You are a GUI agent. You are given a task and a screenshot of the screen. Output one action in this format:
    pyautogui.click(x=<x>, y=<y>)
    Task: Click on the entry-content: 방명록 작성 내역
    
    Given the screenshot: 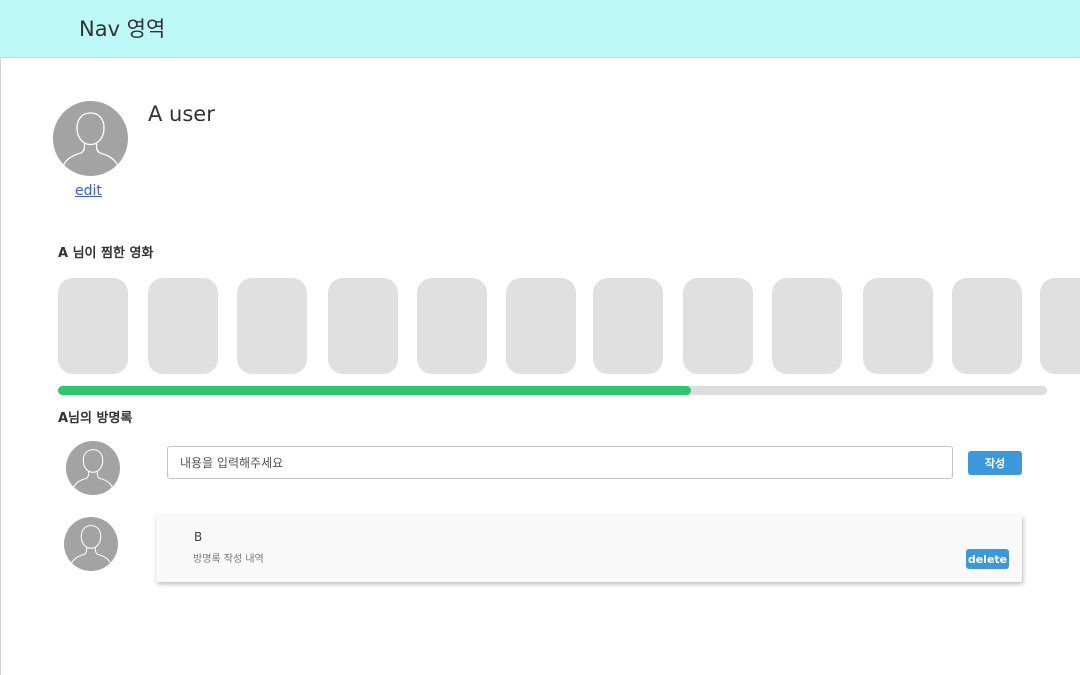 What is the action you would take?
    pyautogui.click(x=228, y=559)
    